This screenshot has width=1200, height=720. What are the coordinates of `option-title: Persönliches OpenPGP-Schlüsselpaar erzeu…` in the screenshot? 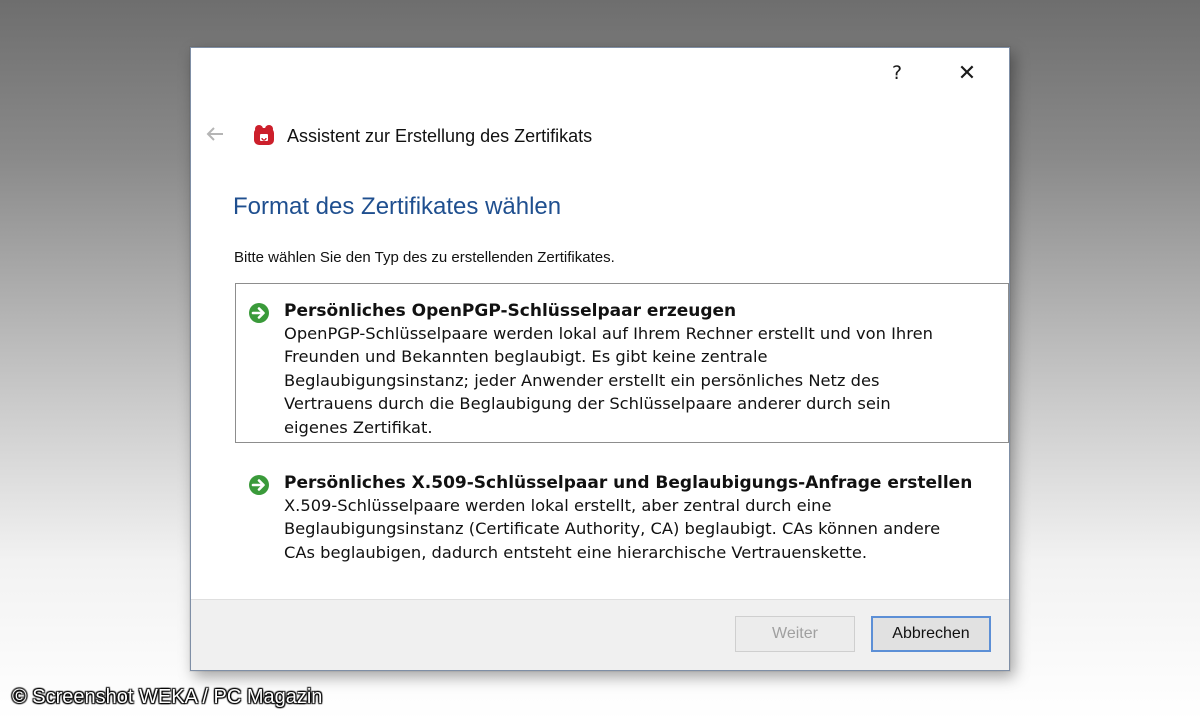 It's located at (510, 311).